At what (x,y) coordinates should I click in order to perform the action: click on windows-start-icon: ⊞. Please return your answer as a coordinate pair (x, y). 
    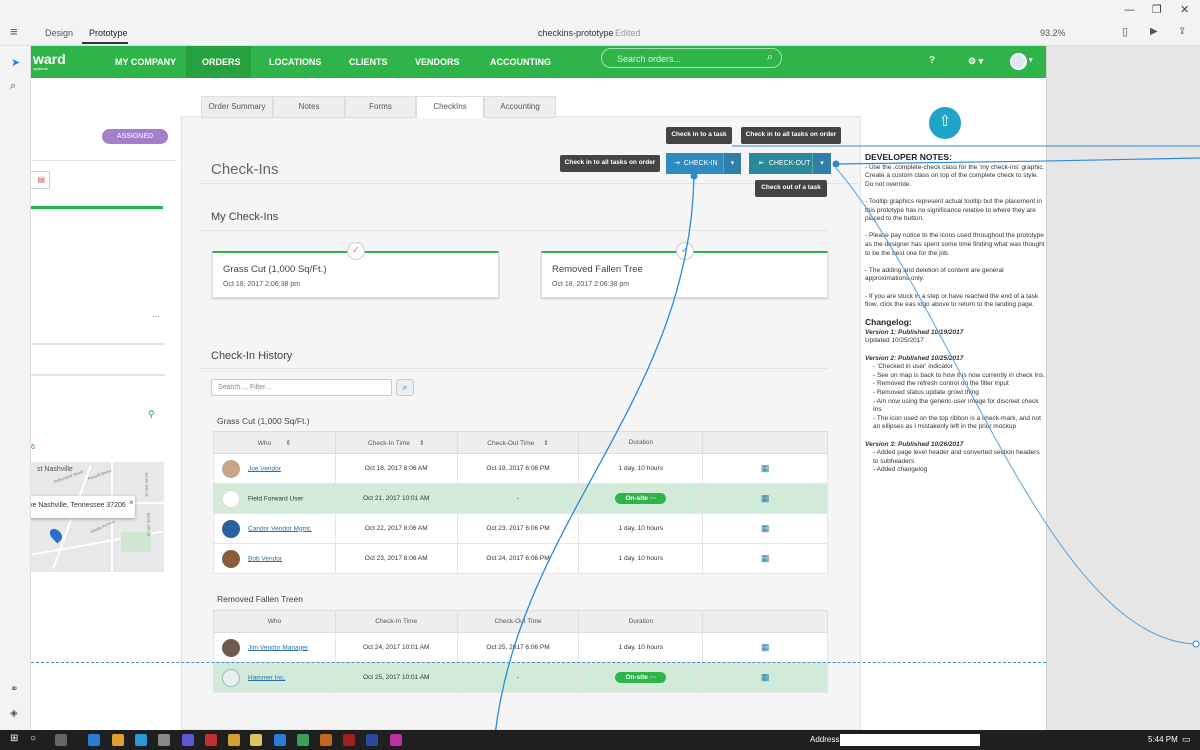
    Looking at the image, I should click on (14, 738).